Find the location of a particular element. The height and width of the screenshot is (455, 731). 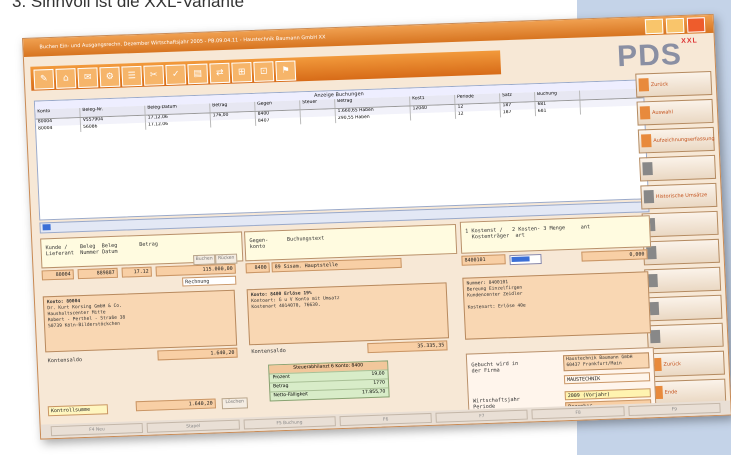

column-header: Periode is located at coordinates (478, 98).